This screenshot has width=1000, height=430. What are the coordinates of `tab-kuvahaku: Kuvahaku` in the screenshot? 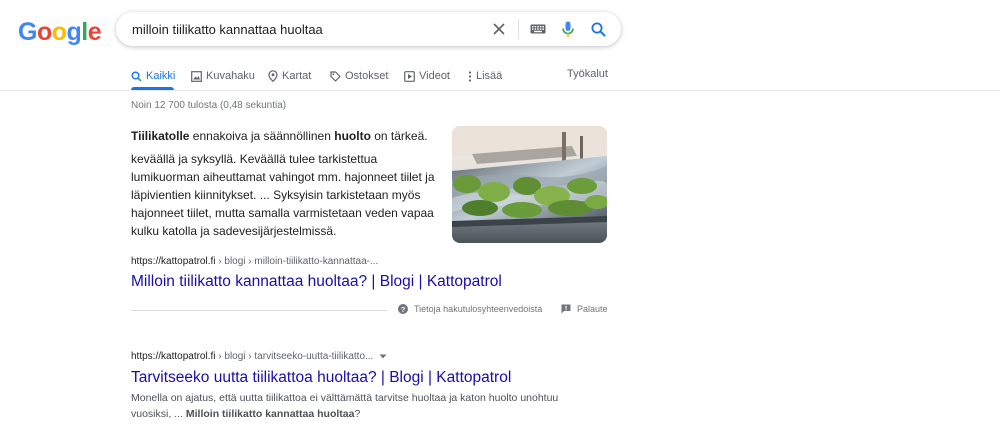 It's located at (223, 76).